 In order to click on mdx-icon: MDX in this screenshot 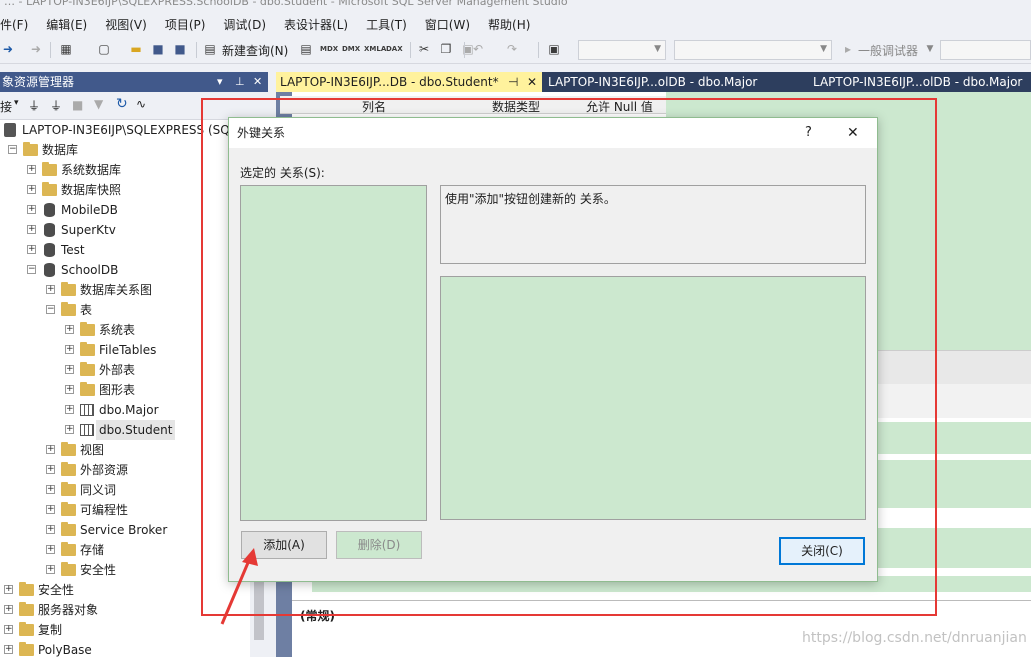, I will do `click(329, 49)`.